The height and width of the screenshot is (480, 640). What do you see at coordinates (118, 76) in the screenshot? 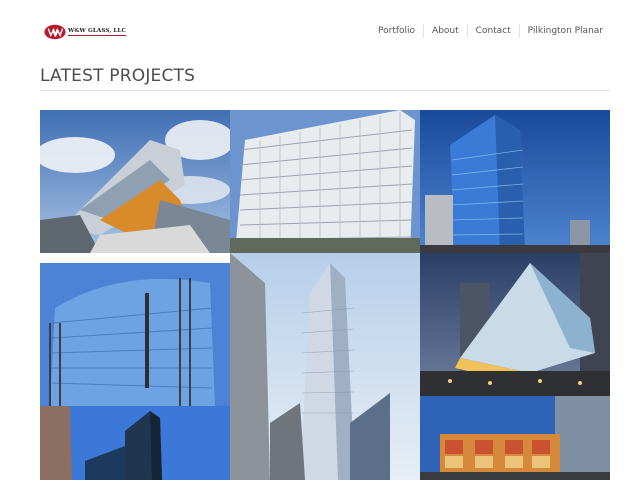
I see `page-title: LATEST PROJECTS` at bounding box center [118, 76].